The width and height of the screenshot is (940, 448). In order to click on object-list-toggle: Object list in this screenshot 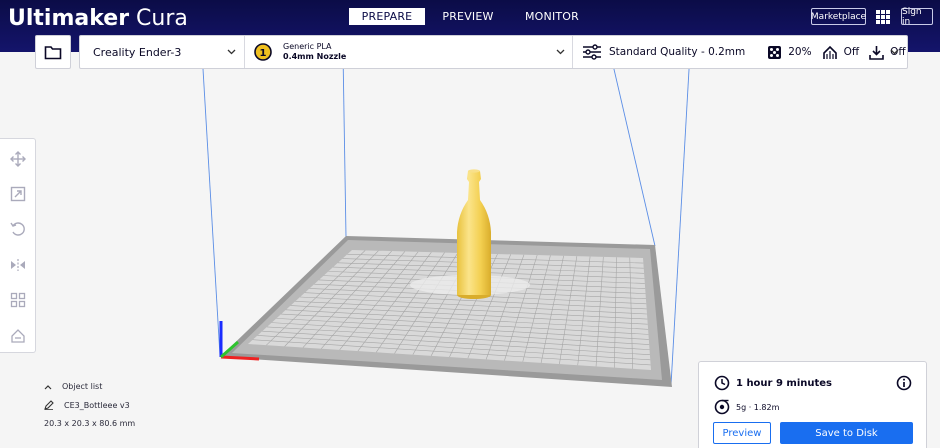, I will do `click(89, 386)`.